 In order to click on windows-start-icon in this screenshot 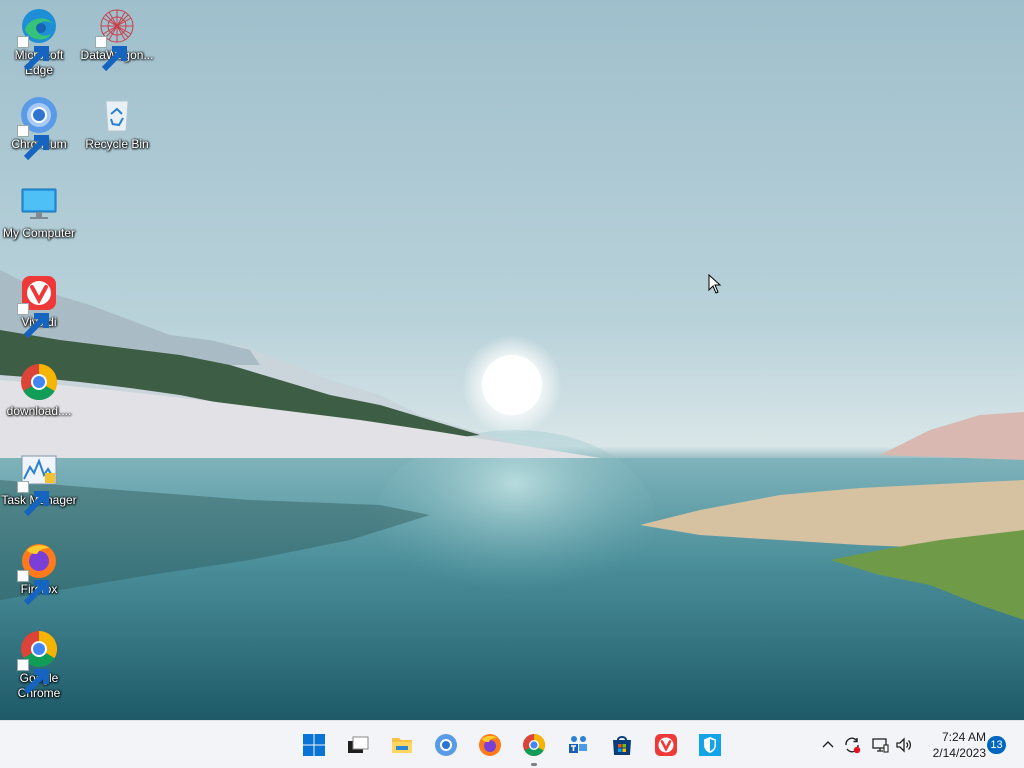, I will do `click(314, 745)`.